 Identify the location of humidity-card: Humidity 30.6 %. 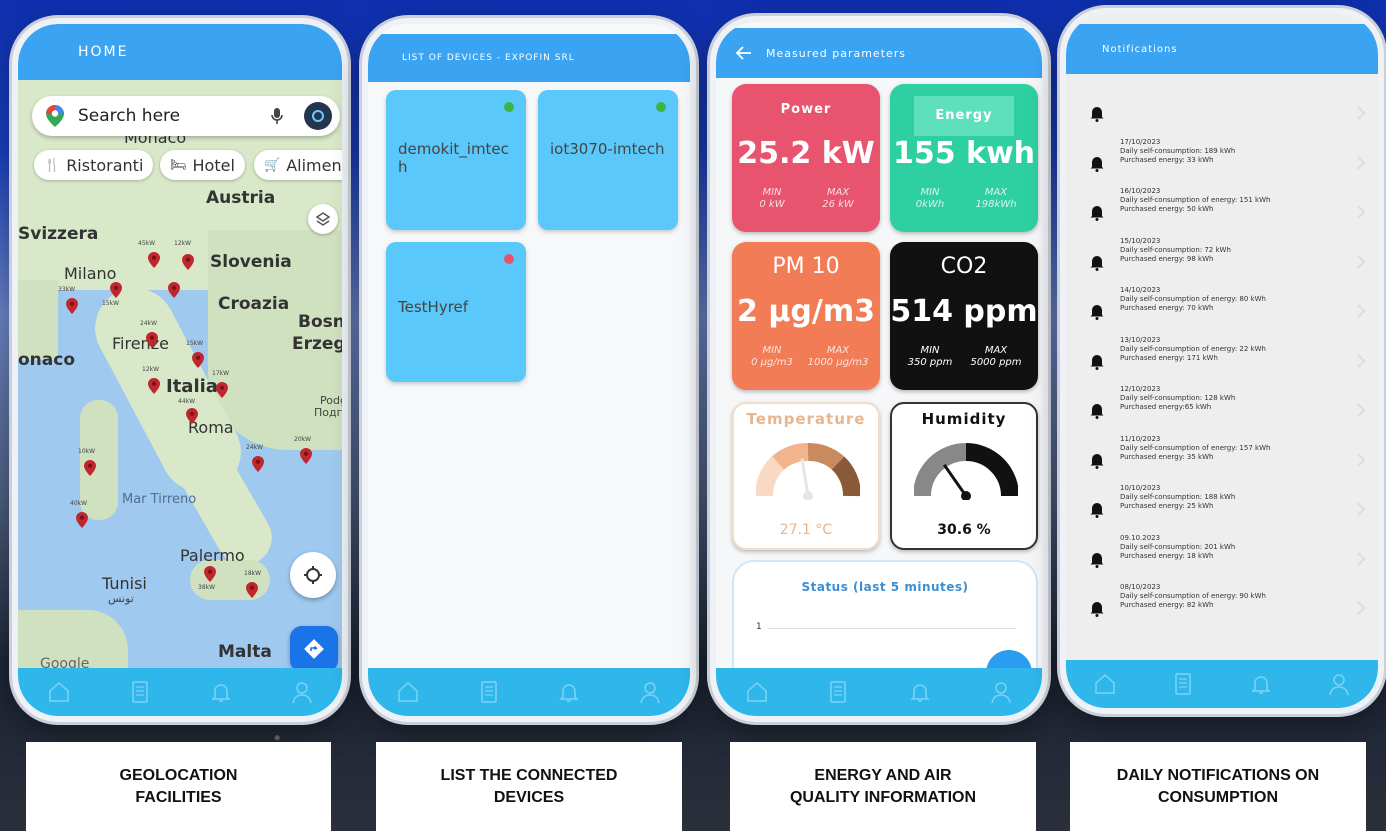
(964, 476).